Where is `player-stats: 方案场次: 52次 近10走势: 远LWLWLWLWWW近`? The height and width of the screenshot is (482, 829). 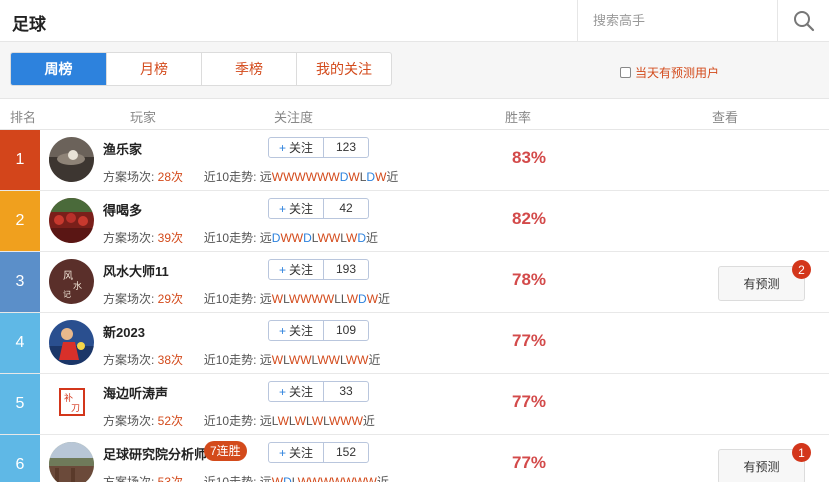
player-stats: 方案场次: 52次 近10走势: 远LWLWLWLWWW近 is located at coordinates (239, 420).